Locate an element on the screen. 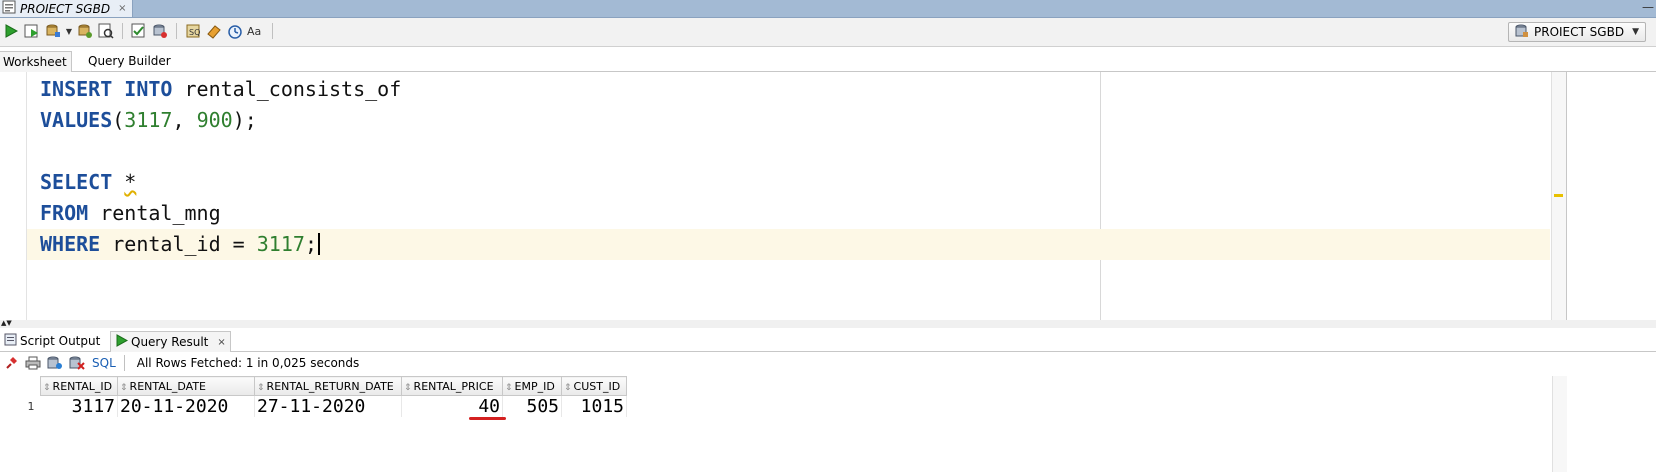  connection-name: PROIECT SGBD is located at coordinates (1579, 32).